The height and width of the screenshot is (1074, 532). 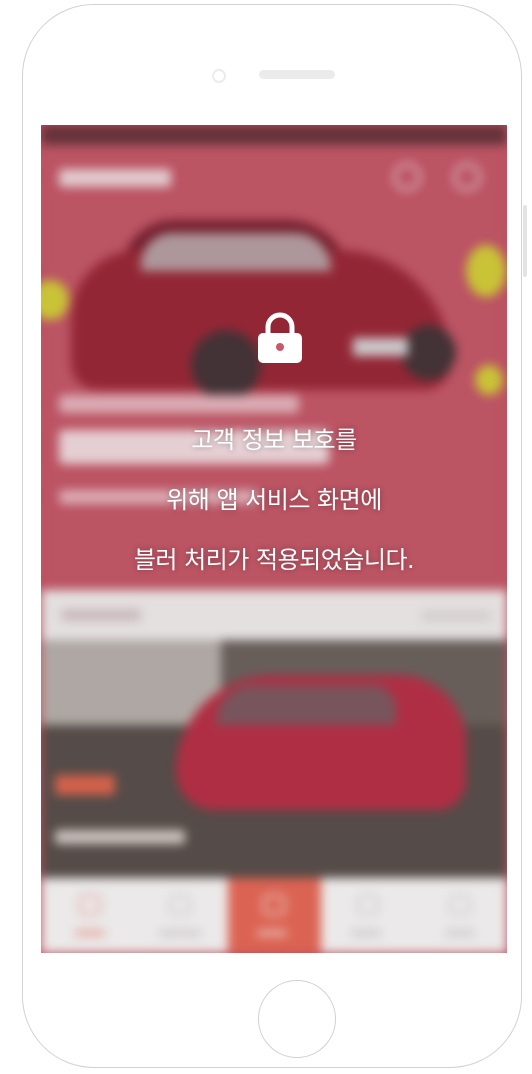 I want to click on privacy-notice-line-2: 위해 앱 서비스 화면에, so click(x=274, y=500).